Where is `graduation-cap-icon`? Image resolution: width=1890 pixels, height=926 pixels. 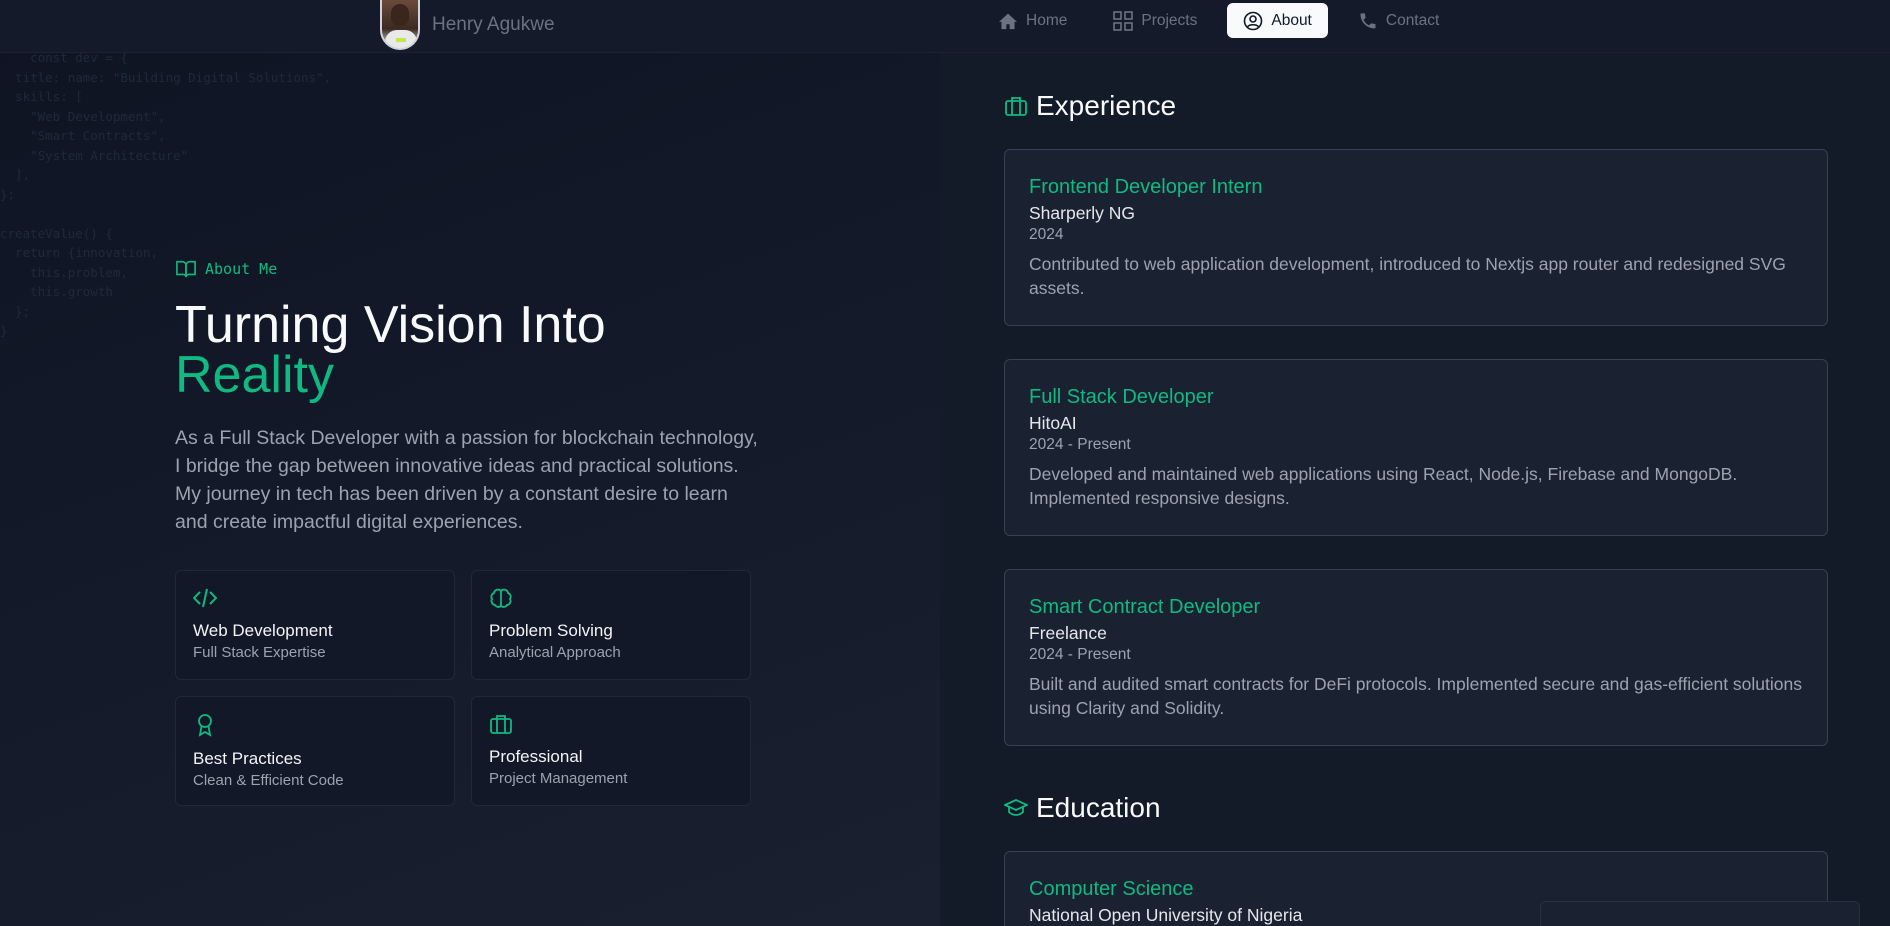 graduation-cap-icon is located at coordinates (1016, 807).